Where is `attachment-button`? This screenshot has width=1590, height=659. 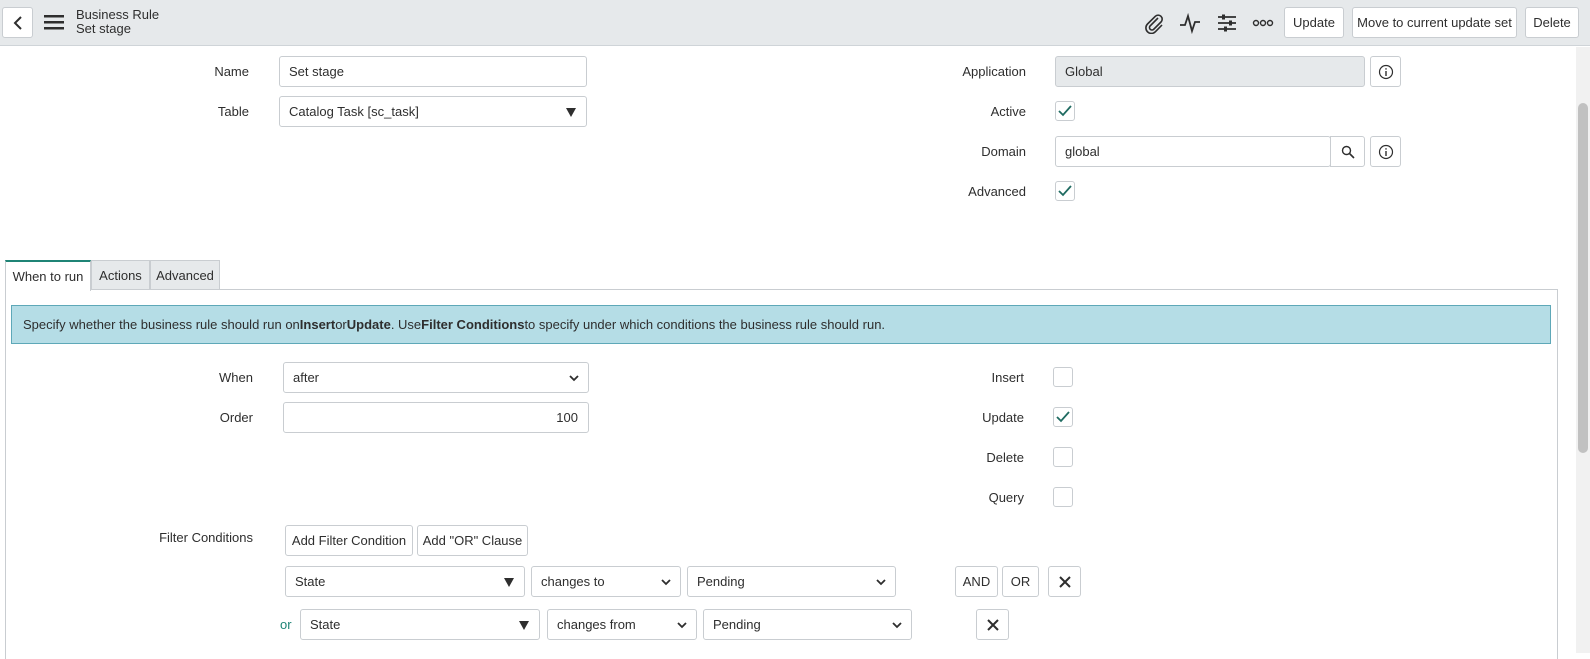 attachment-button is located at coordinates (1154, 23).